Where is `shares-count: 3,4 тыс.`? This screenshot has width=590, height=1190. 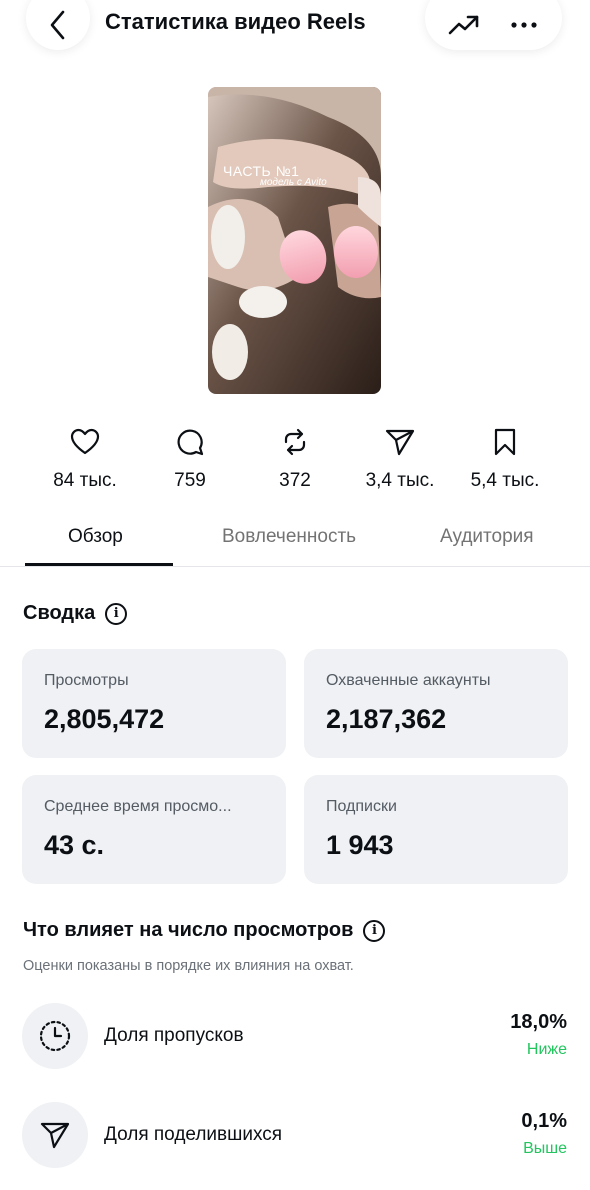
shares-count: 3,4 тыс. is located at coordinates (400, 480).